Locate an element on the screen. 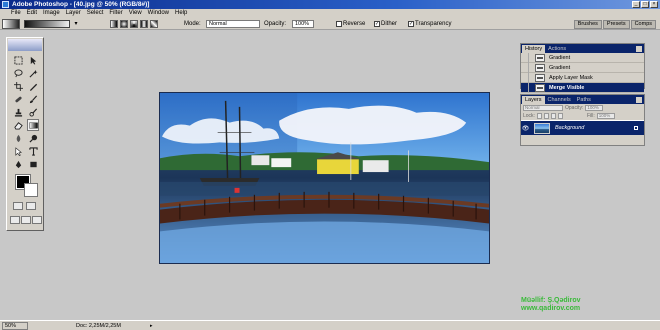 This screenshot has width=660, height=330. diamond-gradient-icon is located at coordinates (154, 24).